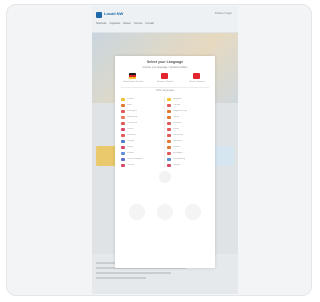  Describe the element at coordinates (133, 82) in the screenshot. I see `primary-language-option: Deutschland / Deutsch` at that location.